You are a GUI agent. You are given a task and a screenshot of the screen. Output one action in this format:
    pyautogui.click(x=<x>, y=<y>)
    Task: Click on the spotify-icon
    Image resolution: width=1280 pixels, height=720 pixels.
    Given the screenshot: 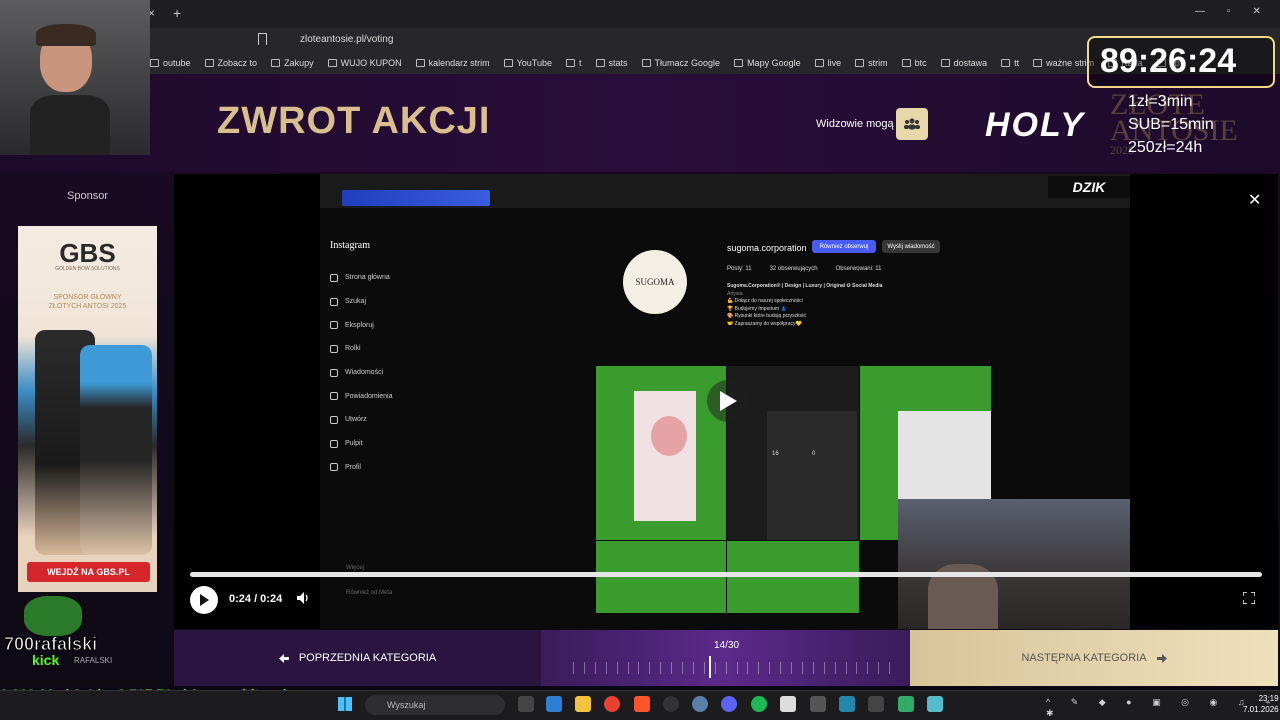 What is the action you would take?
    pyautogui.click(x=759, y=704)
    